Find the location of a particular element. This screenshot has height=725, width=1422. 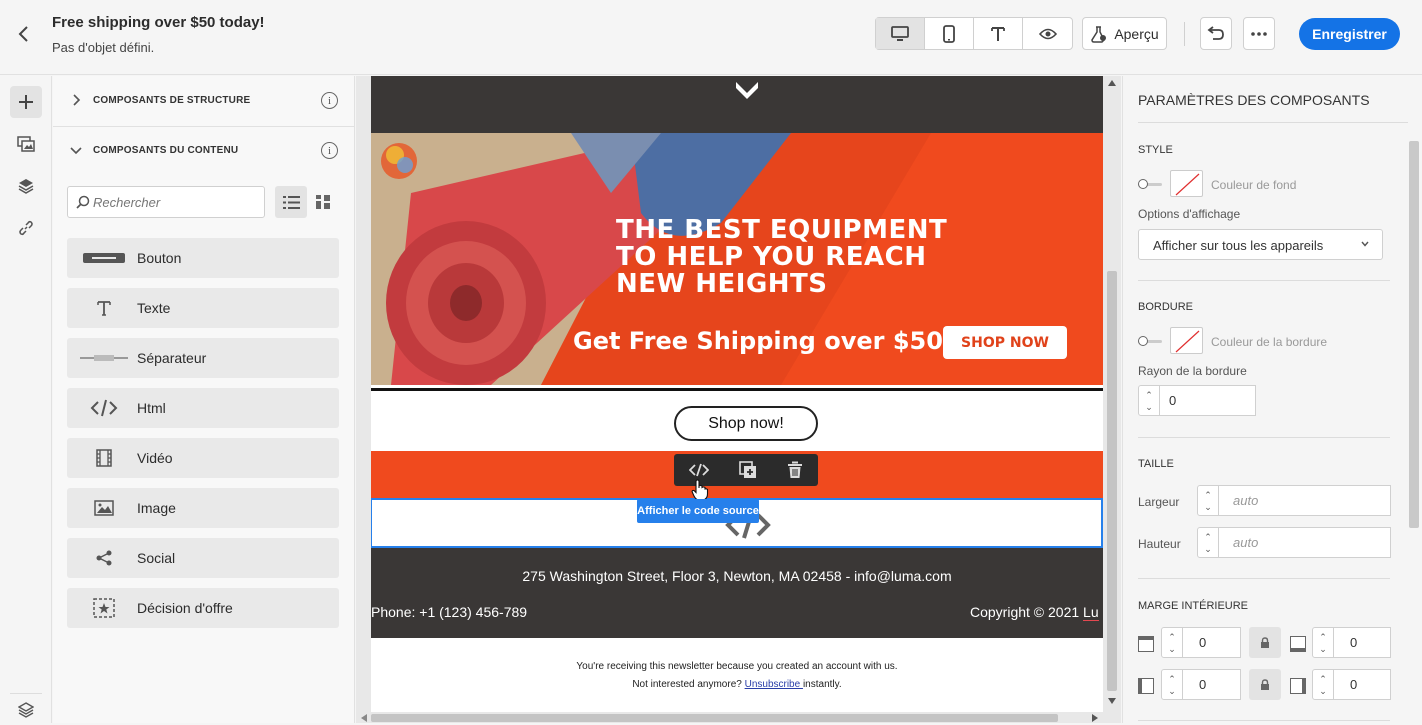

component-image: Image is located at coordinates (203, 508).